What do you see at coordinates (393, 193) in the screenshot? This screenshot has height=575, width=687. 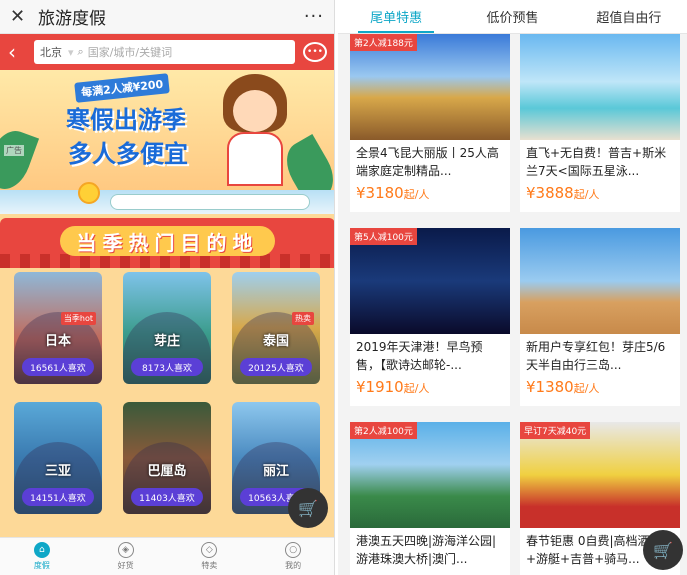 I see `deal-price: ¥3180起/人` at bounding box center [393, 193].